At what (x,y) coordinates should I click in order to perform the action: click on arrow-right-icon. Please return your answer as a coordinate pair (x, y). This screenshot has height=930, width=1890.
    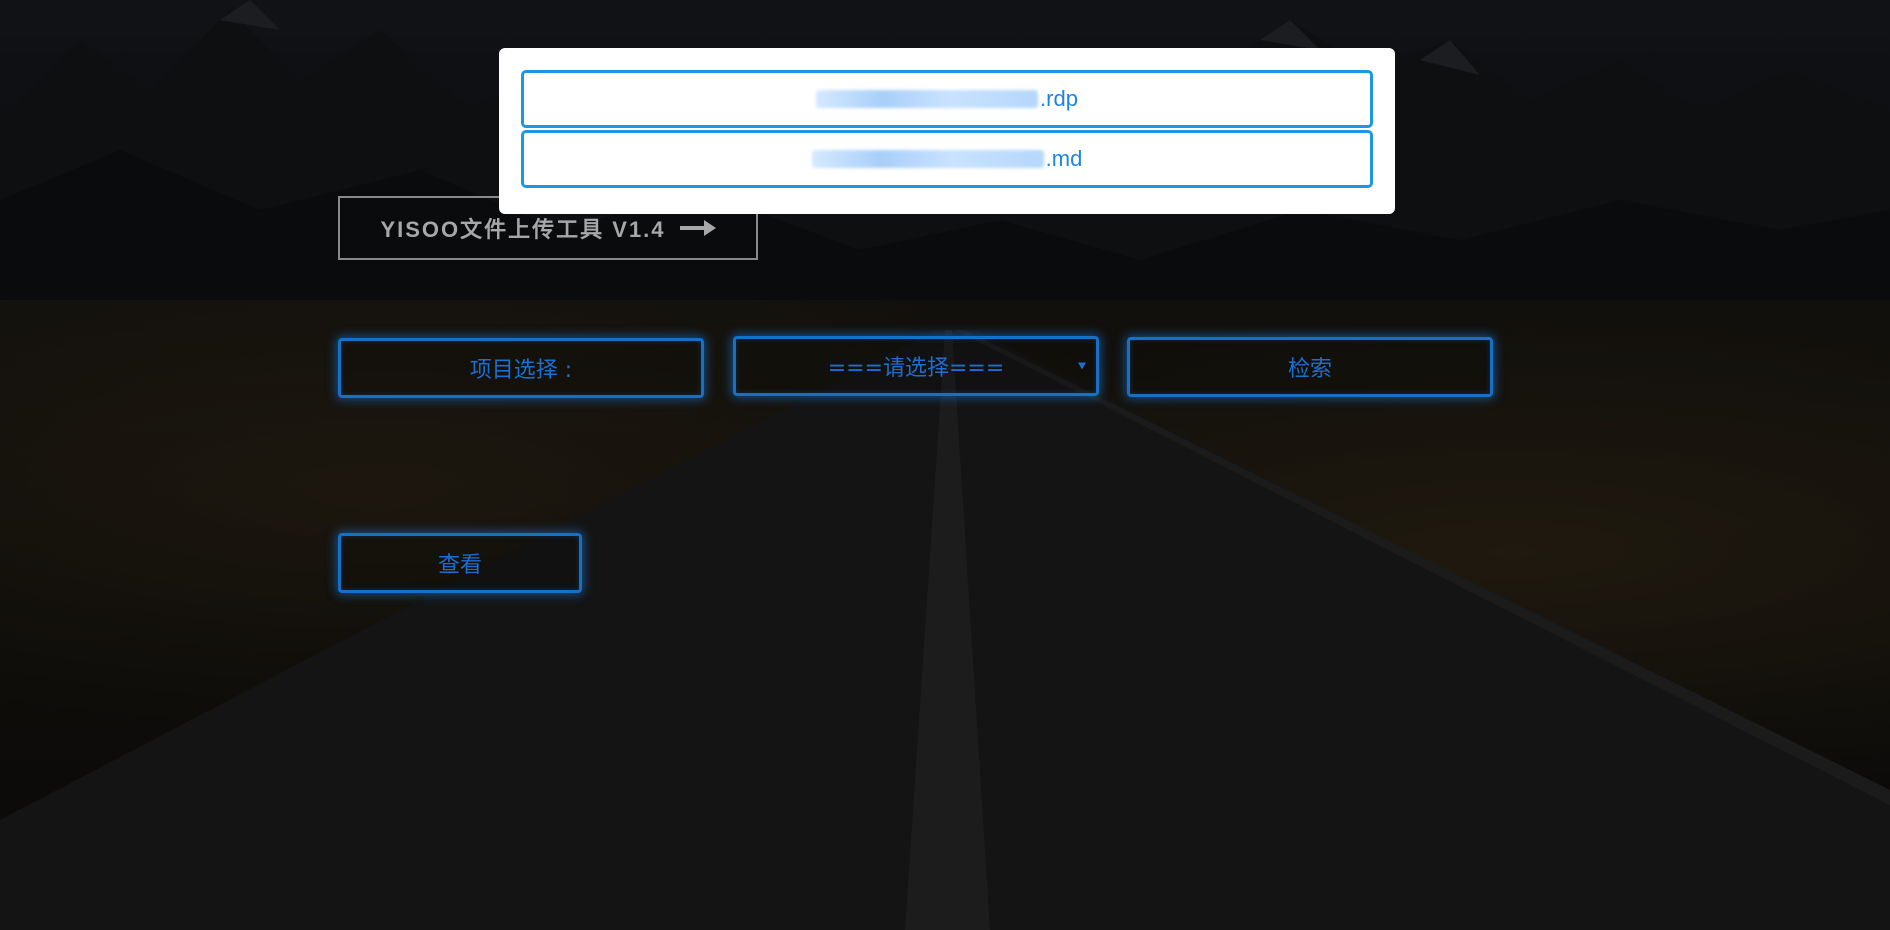
    Looking at the image, I should click on (697, 228).